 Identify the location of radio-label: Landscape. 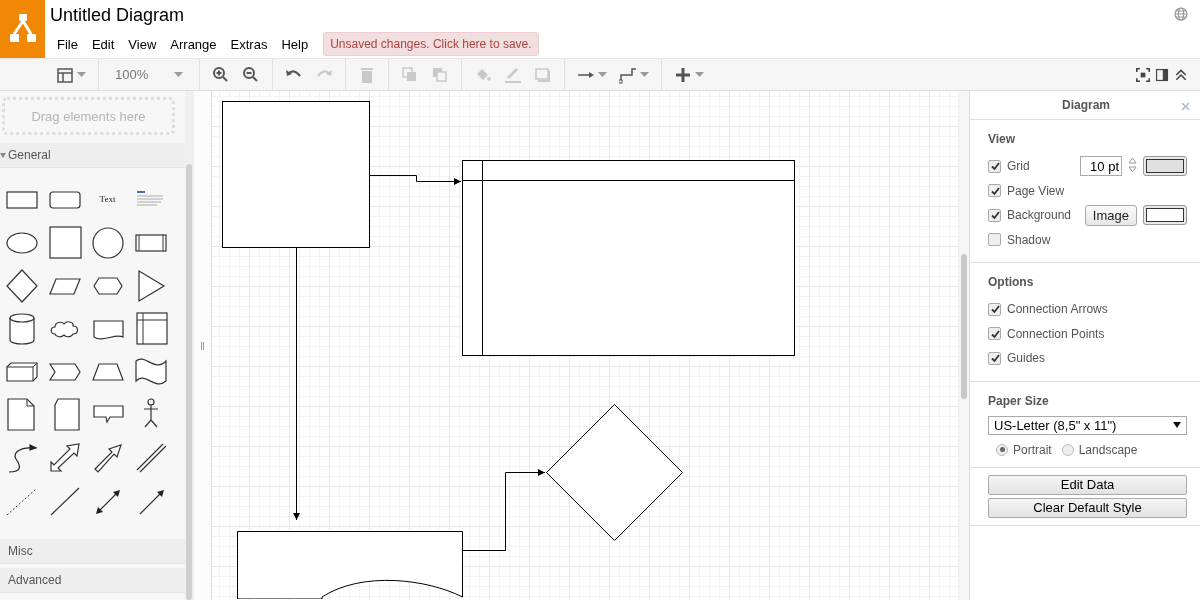
(1108, 449).